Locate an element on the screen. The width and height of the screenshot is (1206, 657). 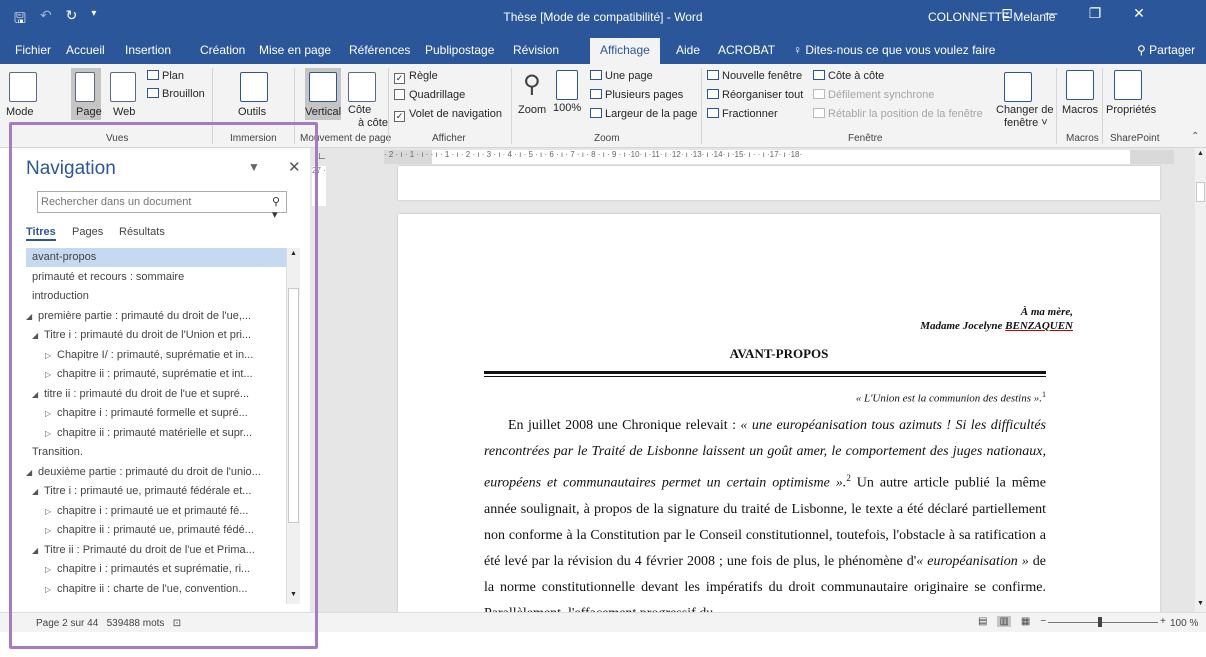
word-count: 539488 mots is located at coordinates (136, 623).